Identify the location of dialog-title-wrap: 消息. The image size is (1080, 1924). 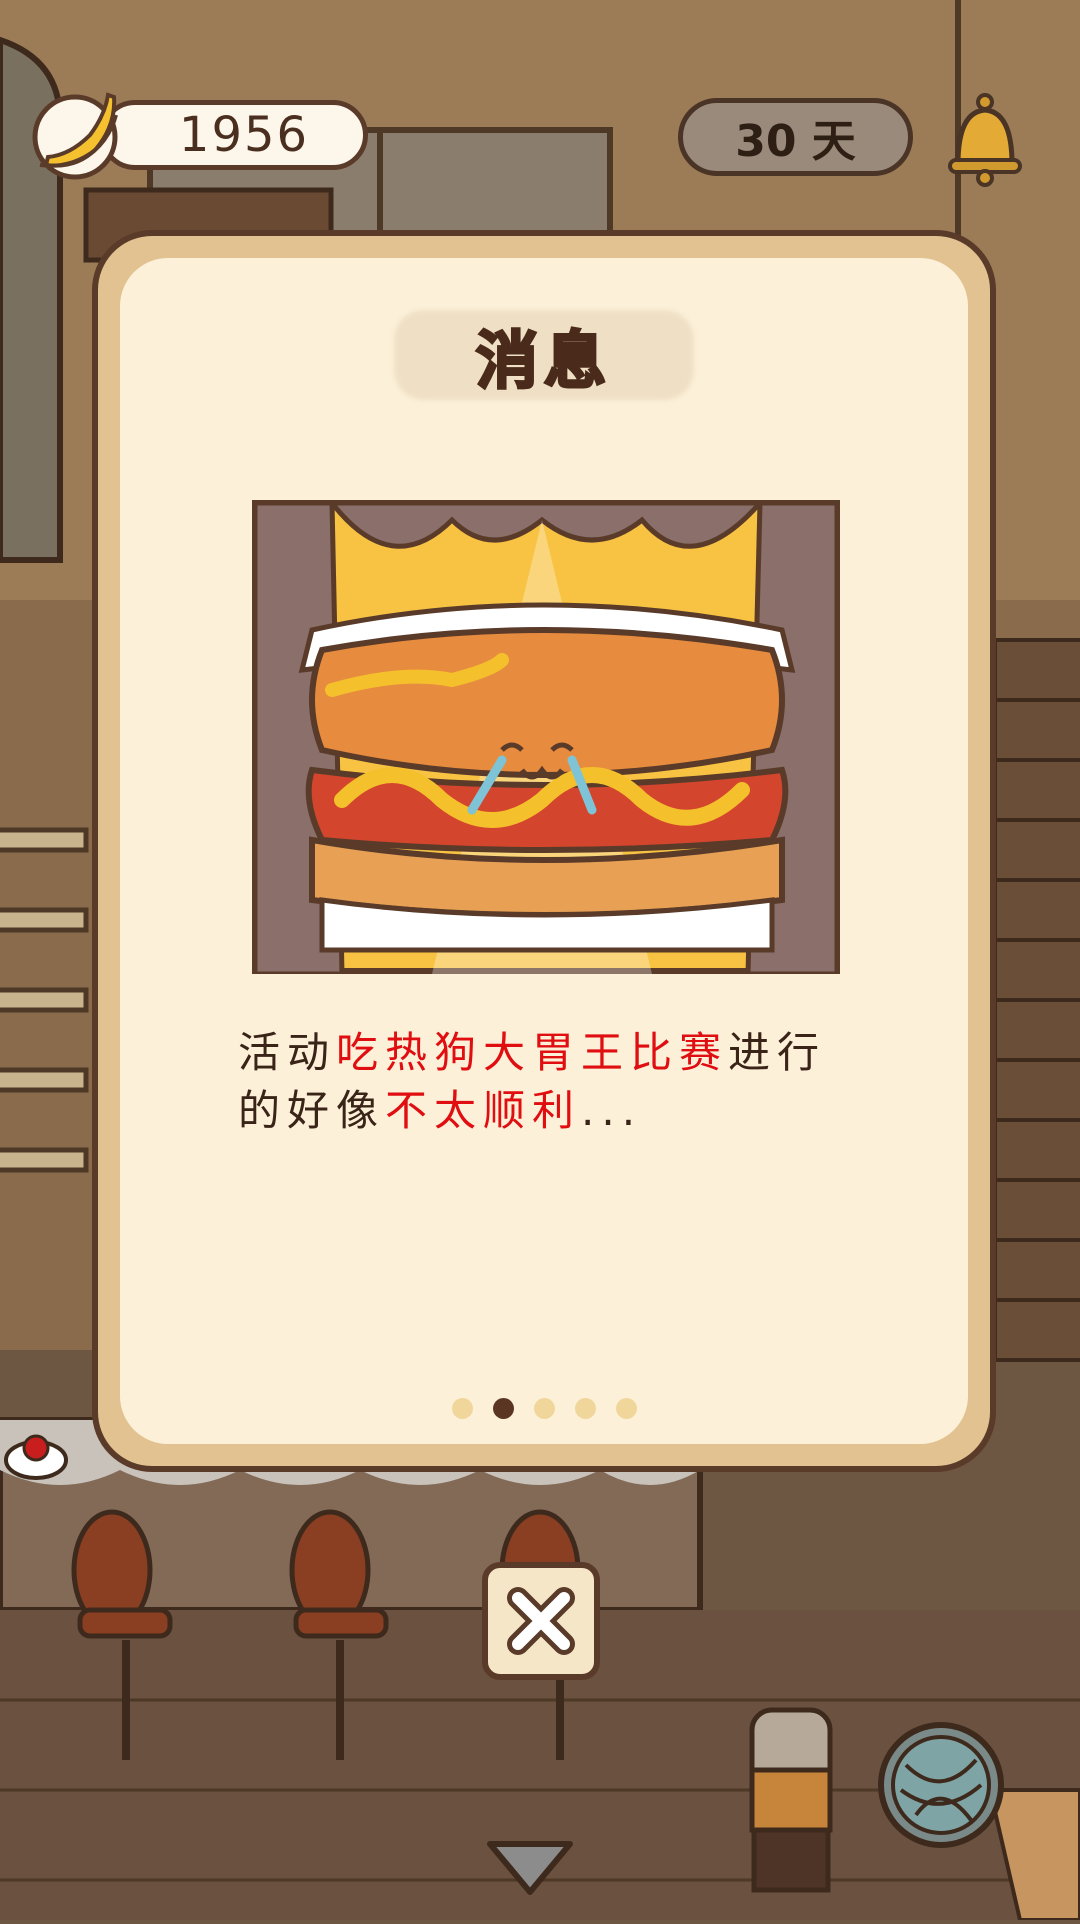
(544, 355).